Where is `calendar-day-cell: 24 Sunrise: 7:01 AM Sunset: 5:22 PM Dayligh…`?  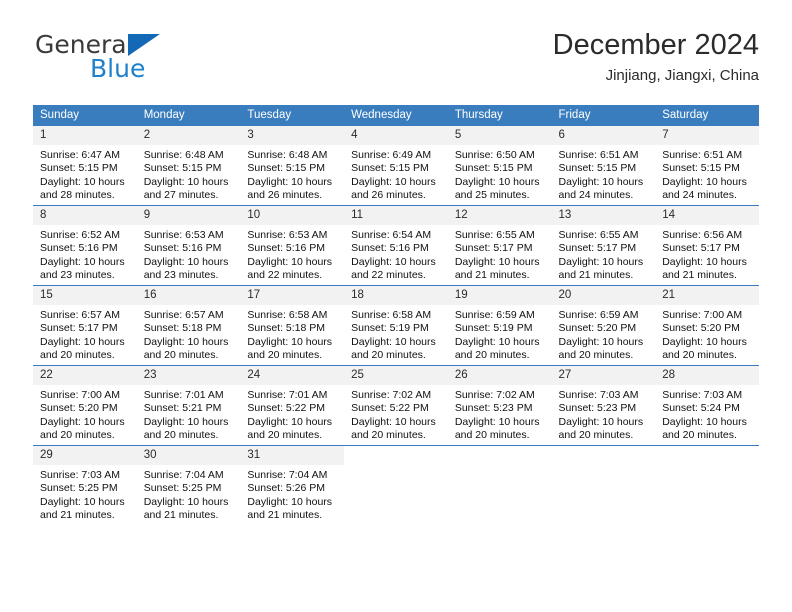
calendar-day-cell: 24 Sunrise: 7:01 AM Sunset: 5:22 PM Dayligh… is located at coordinates (292, 405).